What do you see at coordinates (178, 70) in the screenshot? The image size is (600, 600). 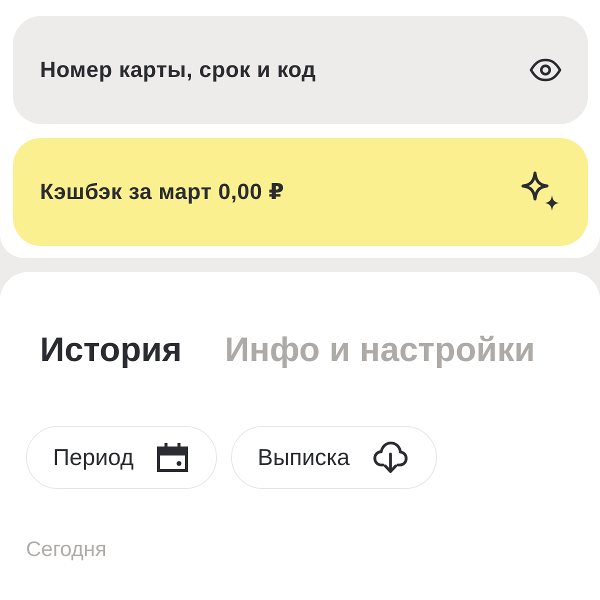 I see `row-label: Номер карты, срок и код` at bounding box center [178, 70].